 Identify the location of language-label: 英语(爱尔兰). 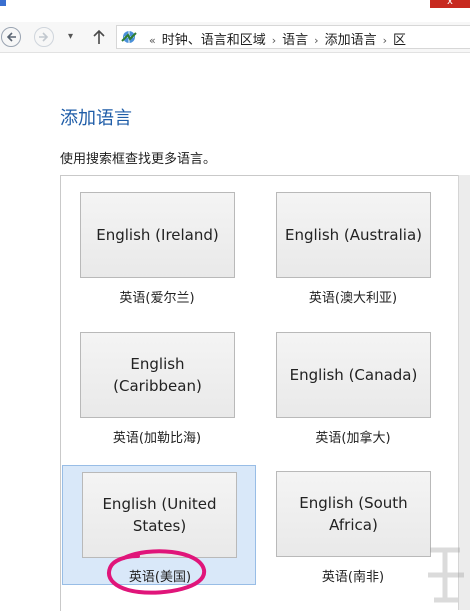
(157, 298).